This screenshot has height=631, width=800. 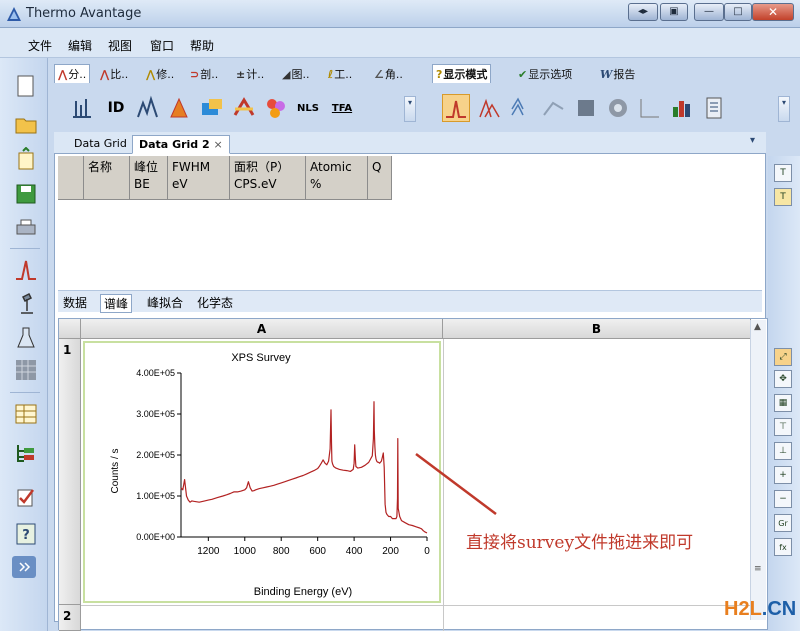 I want to click on minimize-icon: —, so click(x=709, y=11).